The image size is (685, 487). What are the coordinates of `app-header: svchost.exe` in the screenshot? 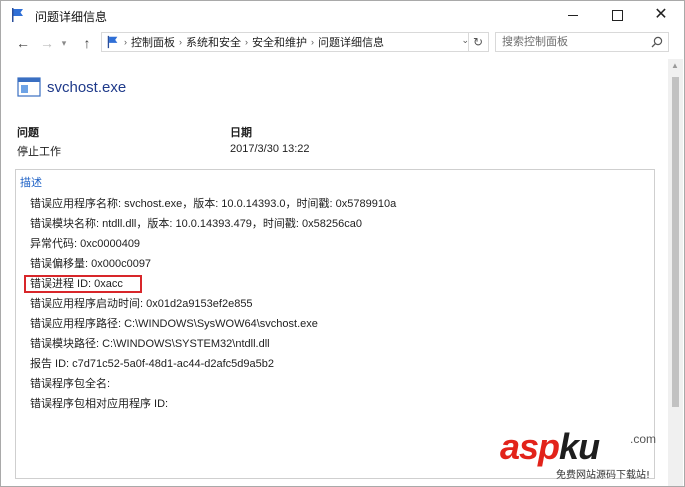 It's located at (71, 87).